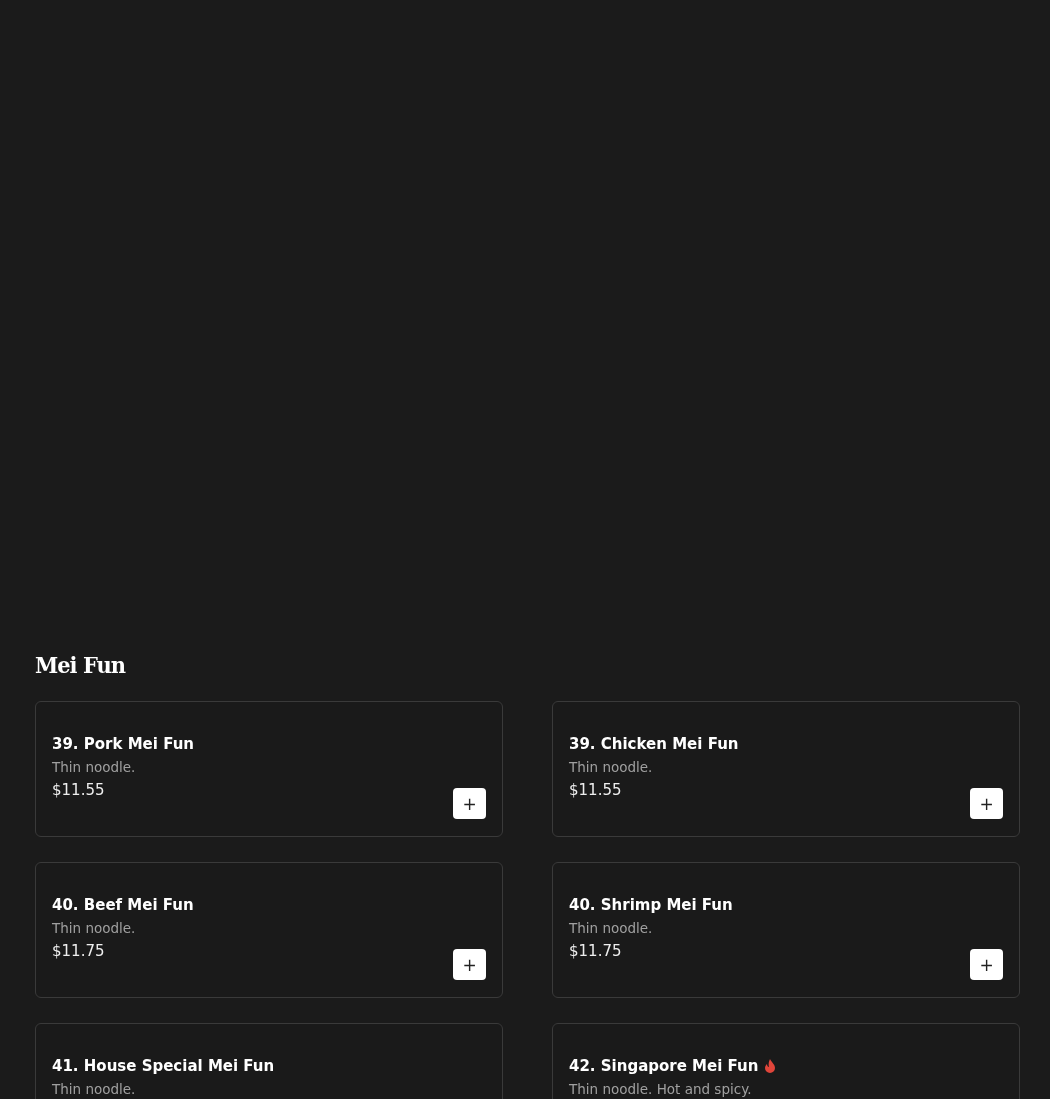 Image resolution: width=1050 pixels, height=1099 pixels. Describe the element at coordinates (80, 664) in the screenshot. I see `section-title: Mei Fun` at that location.